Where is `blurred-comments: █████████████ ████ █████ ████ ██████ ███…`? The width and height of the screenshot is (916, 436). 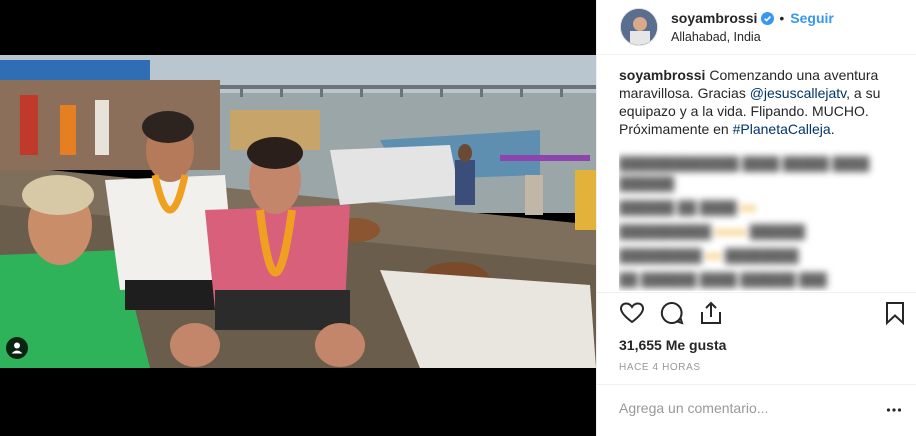
blurred-comments: █████████████ ████ █████ ████ ██████ ███… is located at coordinates (761, 222).